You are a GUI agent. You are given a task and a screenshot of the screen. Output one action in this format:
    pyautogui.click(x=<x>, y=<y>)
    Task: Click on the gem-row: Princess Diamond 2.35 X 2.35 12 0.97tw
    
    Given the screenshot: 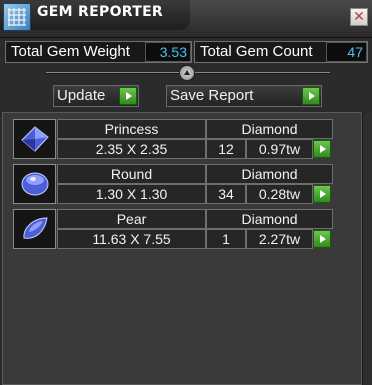 What is the action you would take?
    pyautogui.click(x=173, y=139)
    